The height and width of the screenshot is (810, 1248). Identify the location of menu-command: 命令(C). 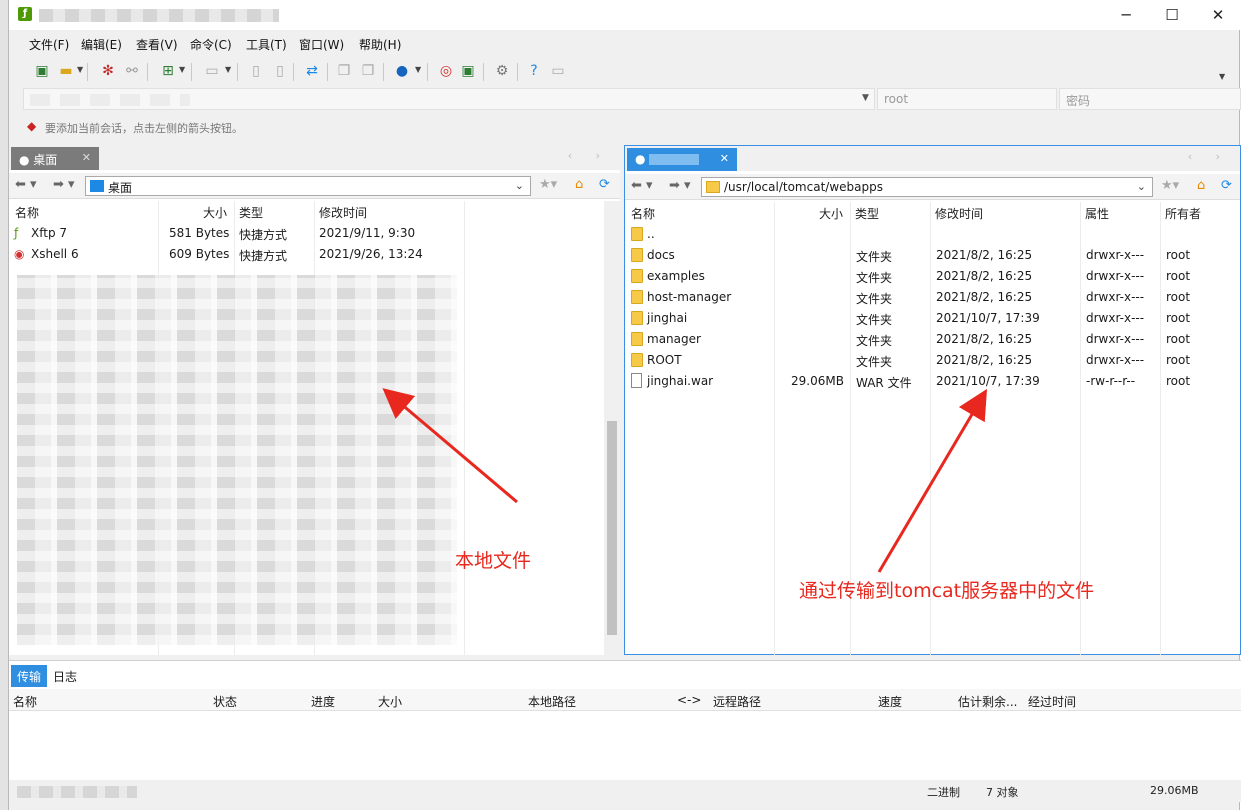
(211, 44).